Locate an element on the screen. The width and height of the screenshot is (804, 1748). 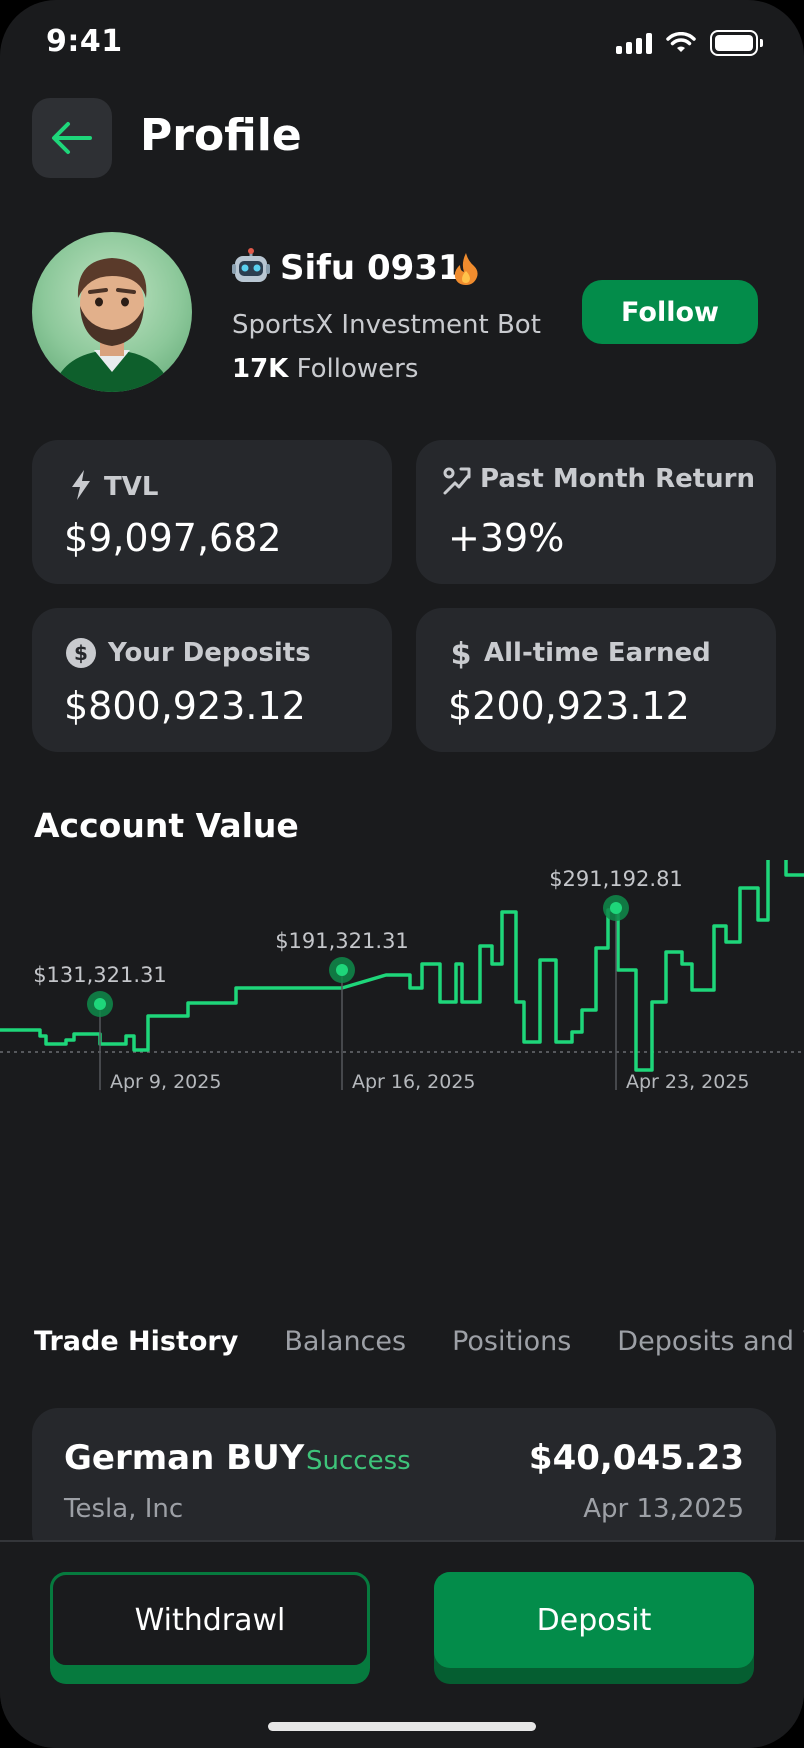
profile-name: Sifu 0931 is located at coordinates (371, 268).